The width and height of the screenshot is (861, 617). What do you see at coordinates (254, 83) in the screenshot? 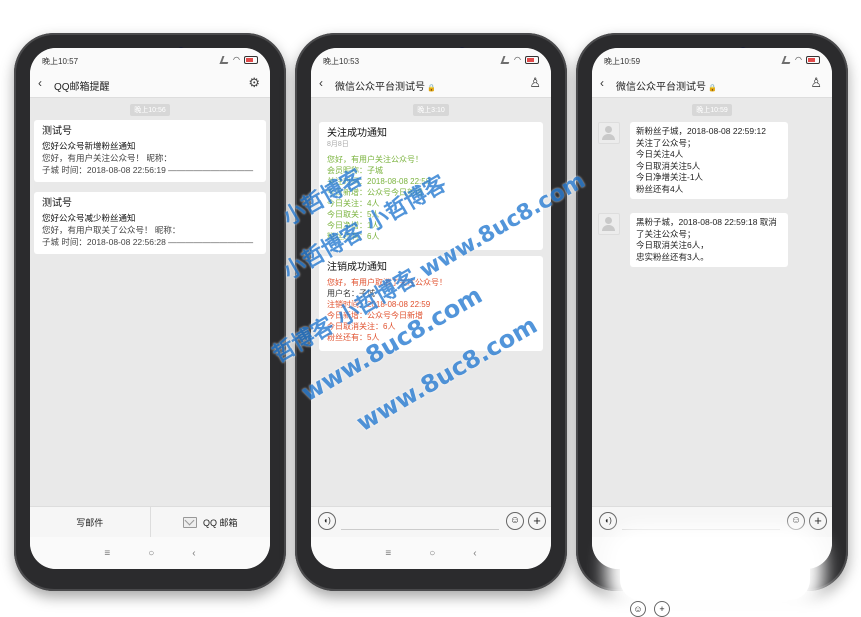
I see `gear-icon: ⚙` at bounding box center [254, 83].